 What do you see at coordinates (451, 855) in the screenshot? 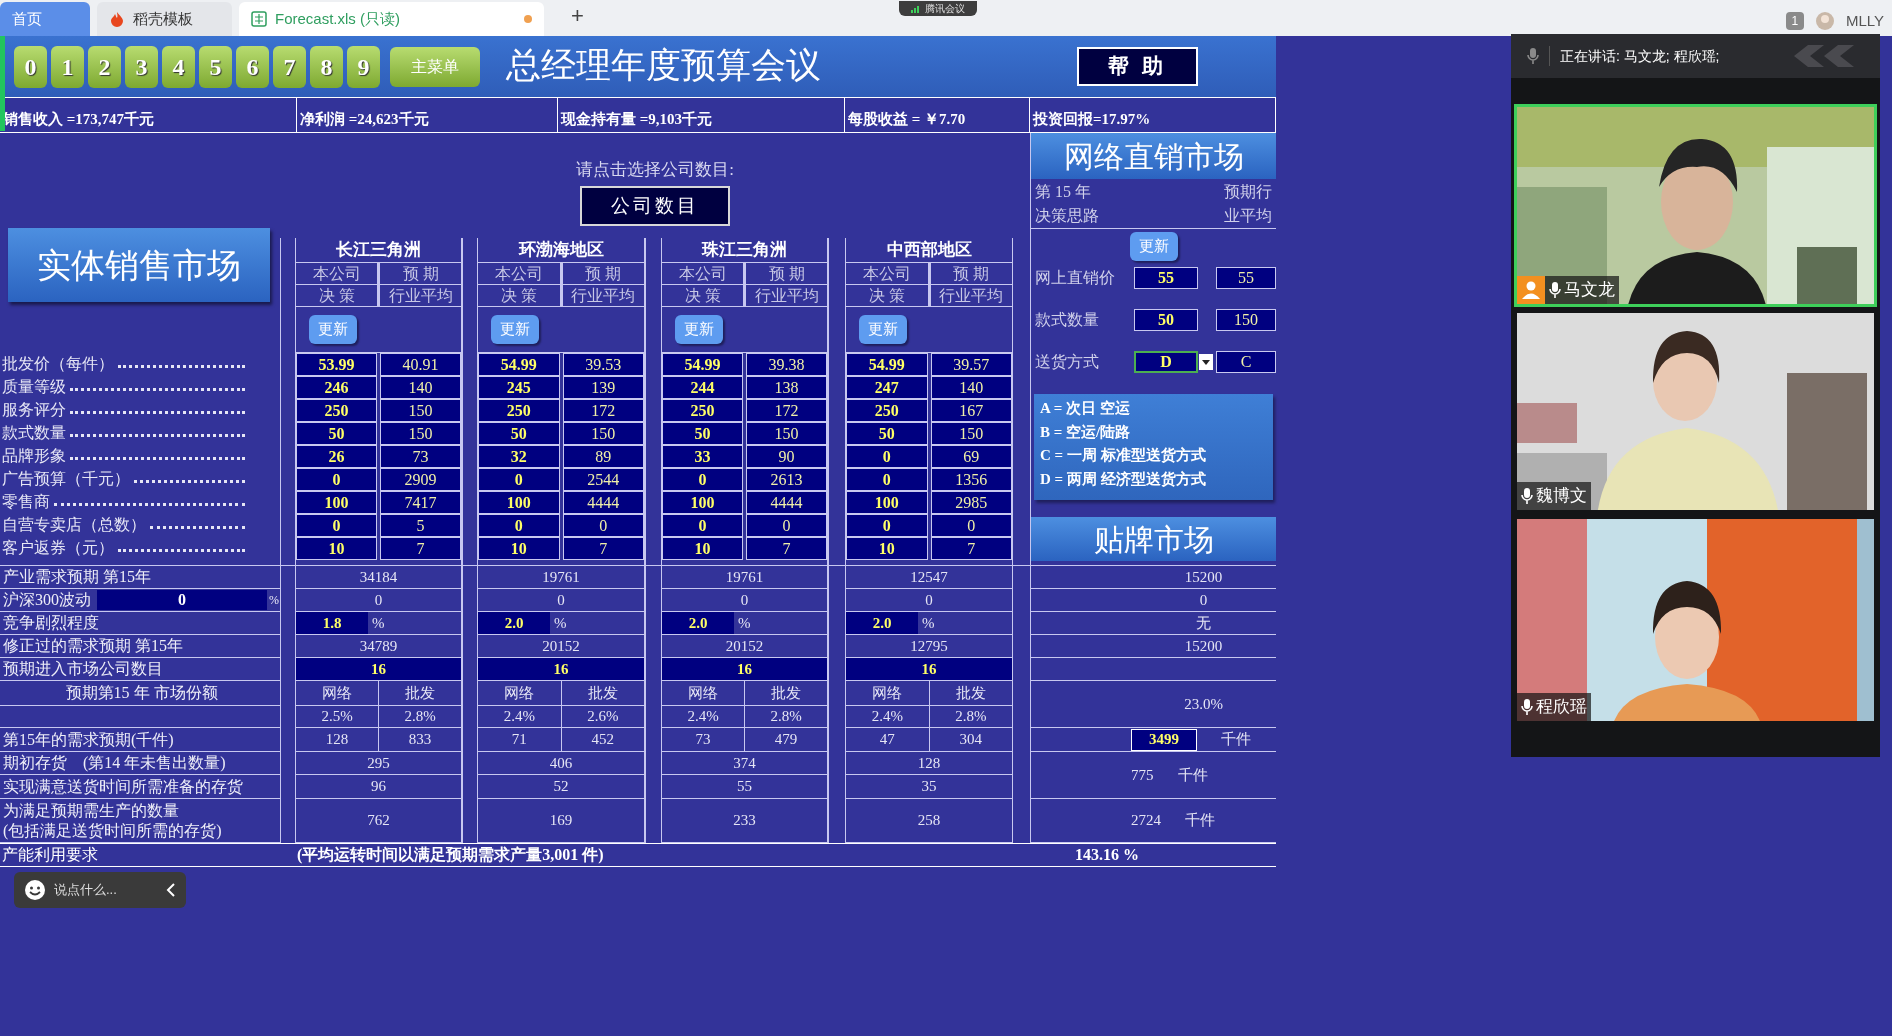
I see `capacity-note: (平均运转时间以满足预期需求产量3,001 件)` at bounding box center [451, 855].